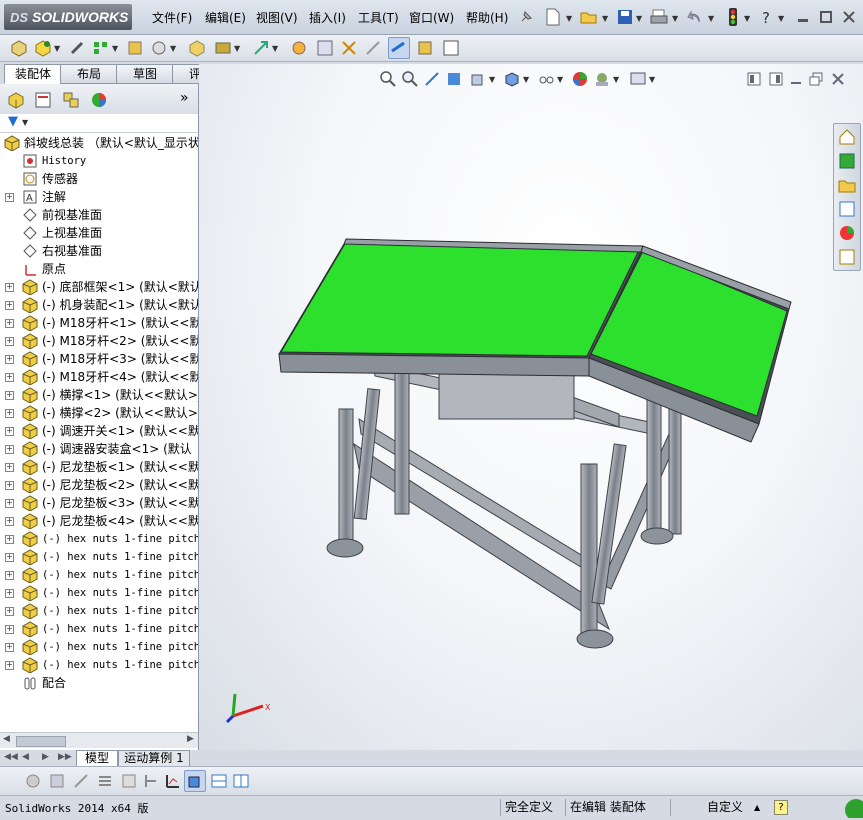 The height and width of the screenshot is (820, 863). I want to click on menu-edit: 编辑(E), so click(225, 17).